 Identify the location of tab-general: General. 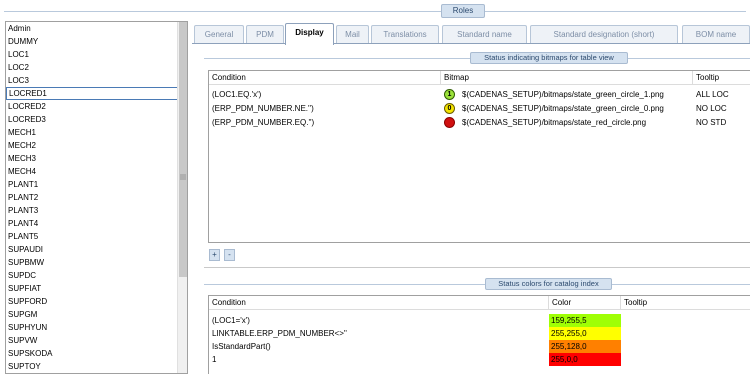
(219, 34).